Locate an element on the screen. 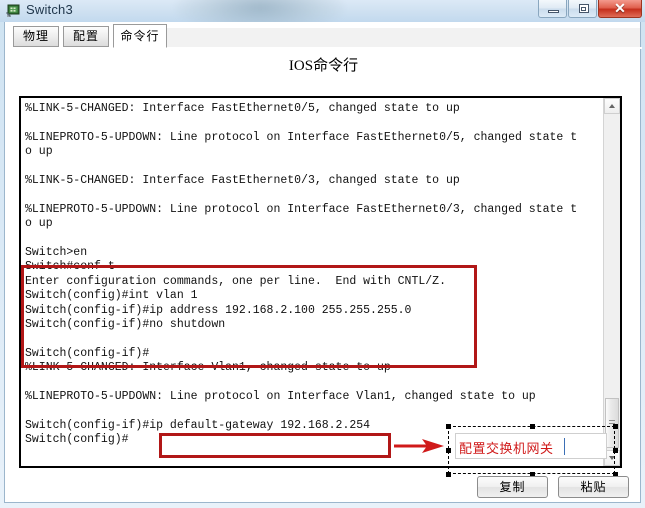  tab-config: 配置 is located at coordinates (86, 36).